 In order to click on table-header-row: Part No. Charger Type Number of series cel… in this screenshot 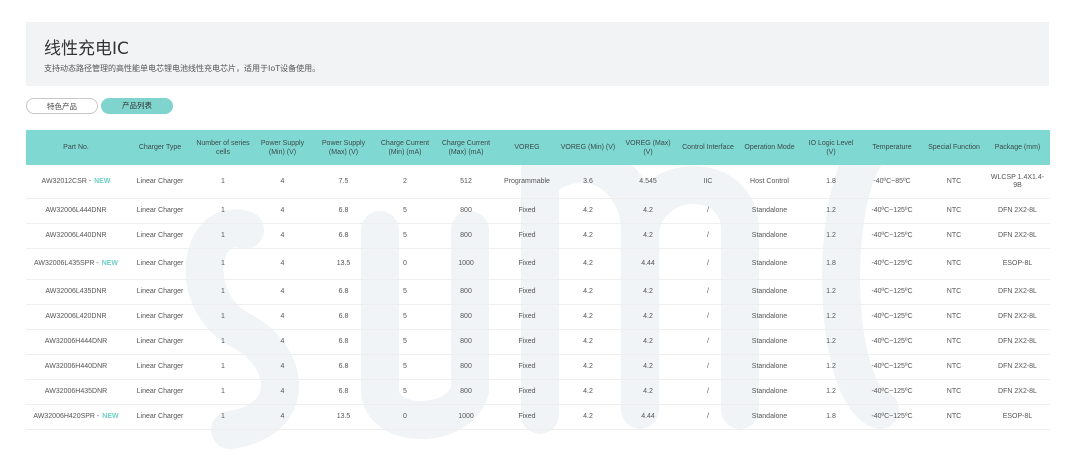, I will do `click(538, 147)`.